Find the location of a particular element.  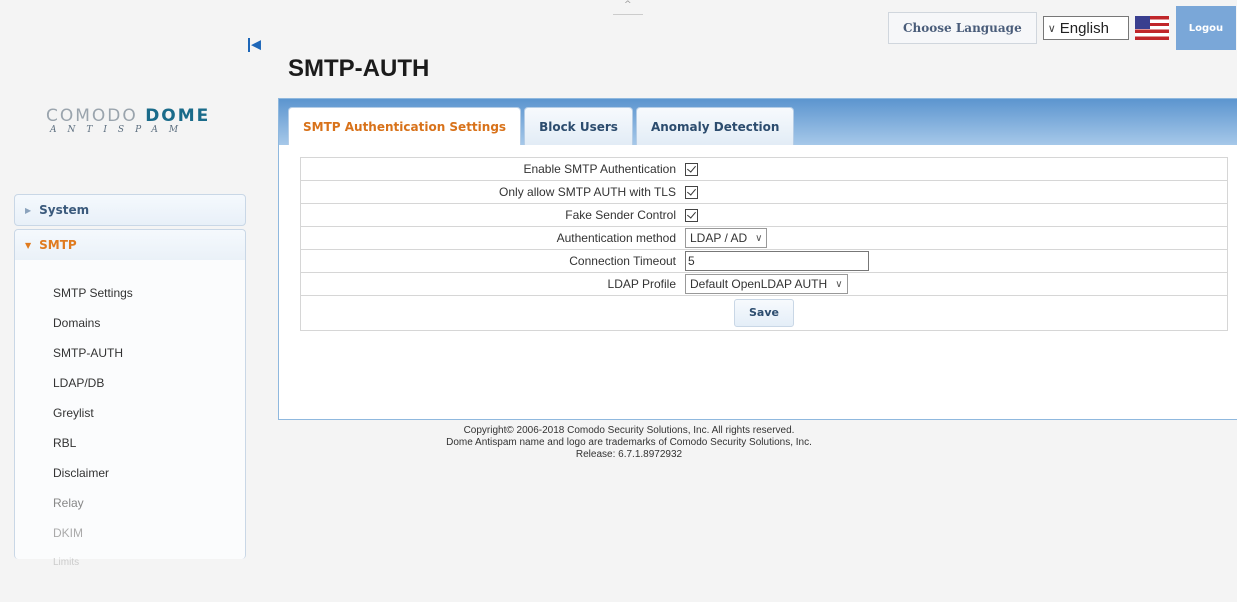

tls-only-checkbox is located at coordinates (691, 193).